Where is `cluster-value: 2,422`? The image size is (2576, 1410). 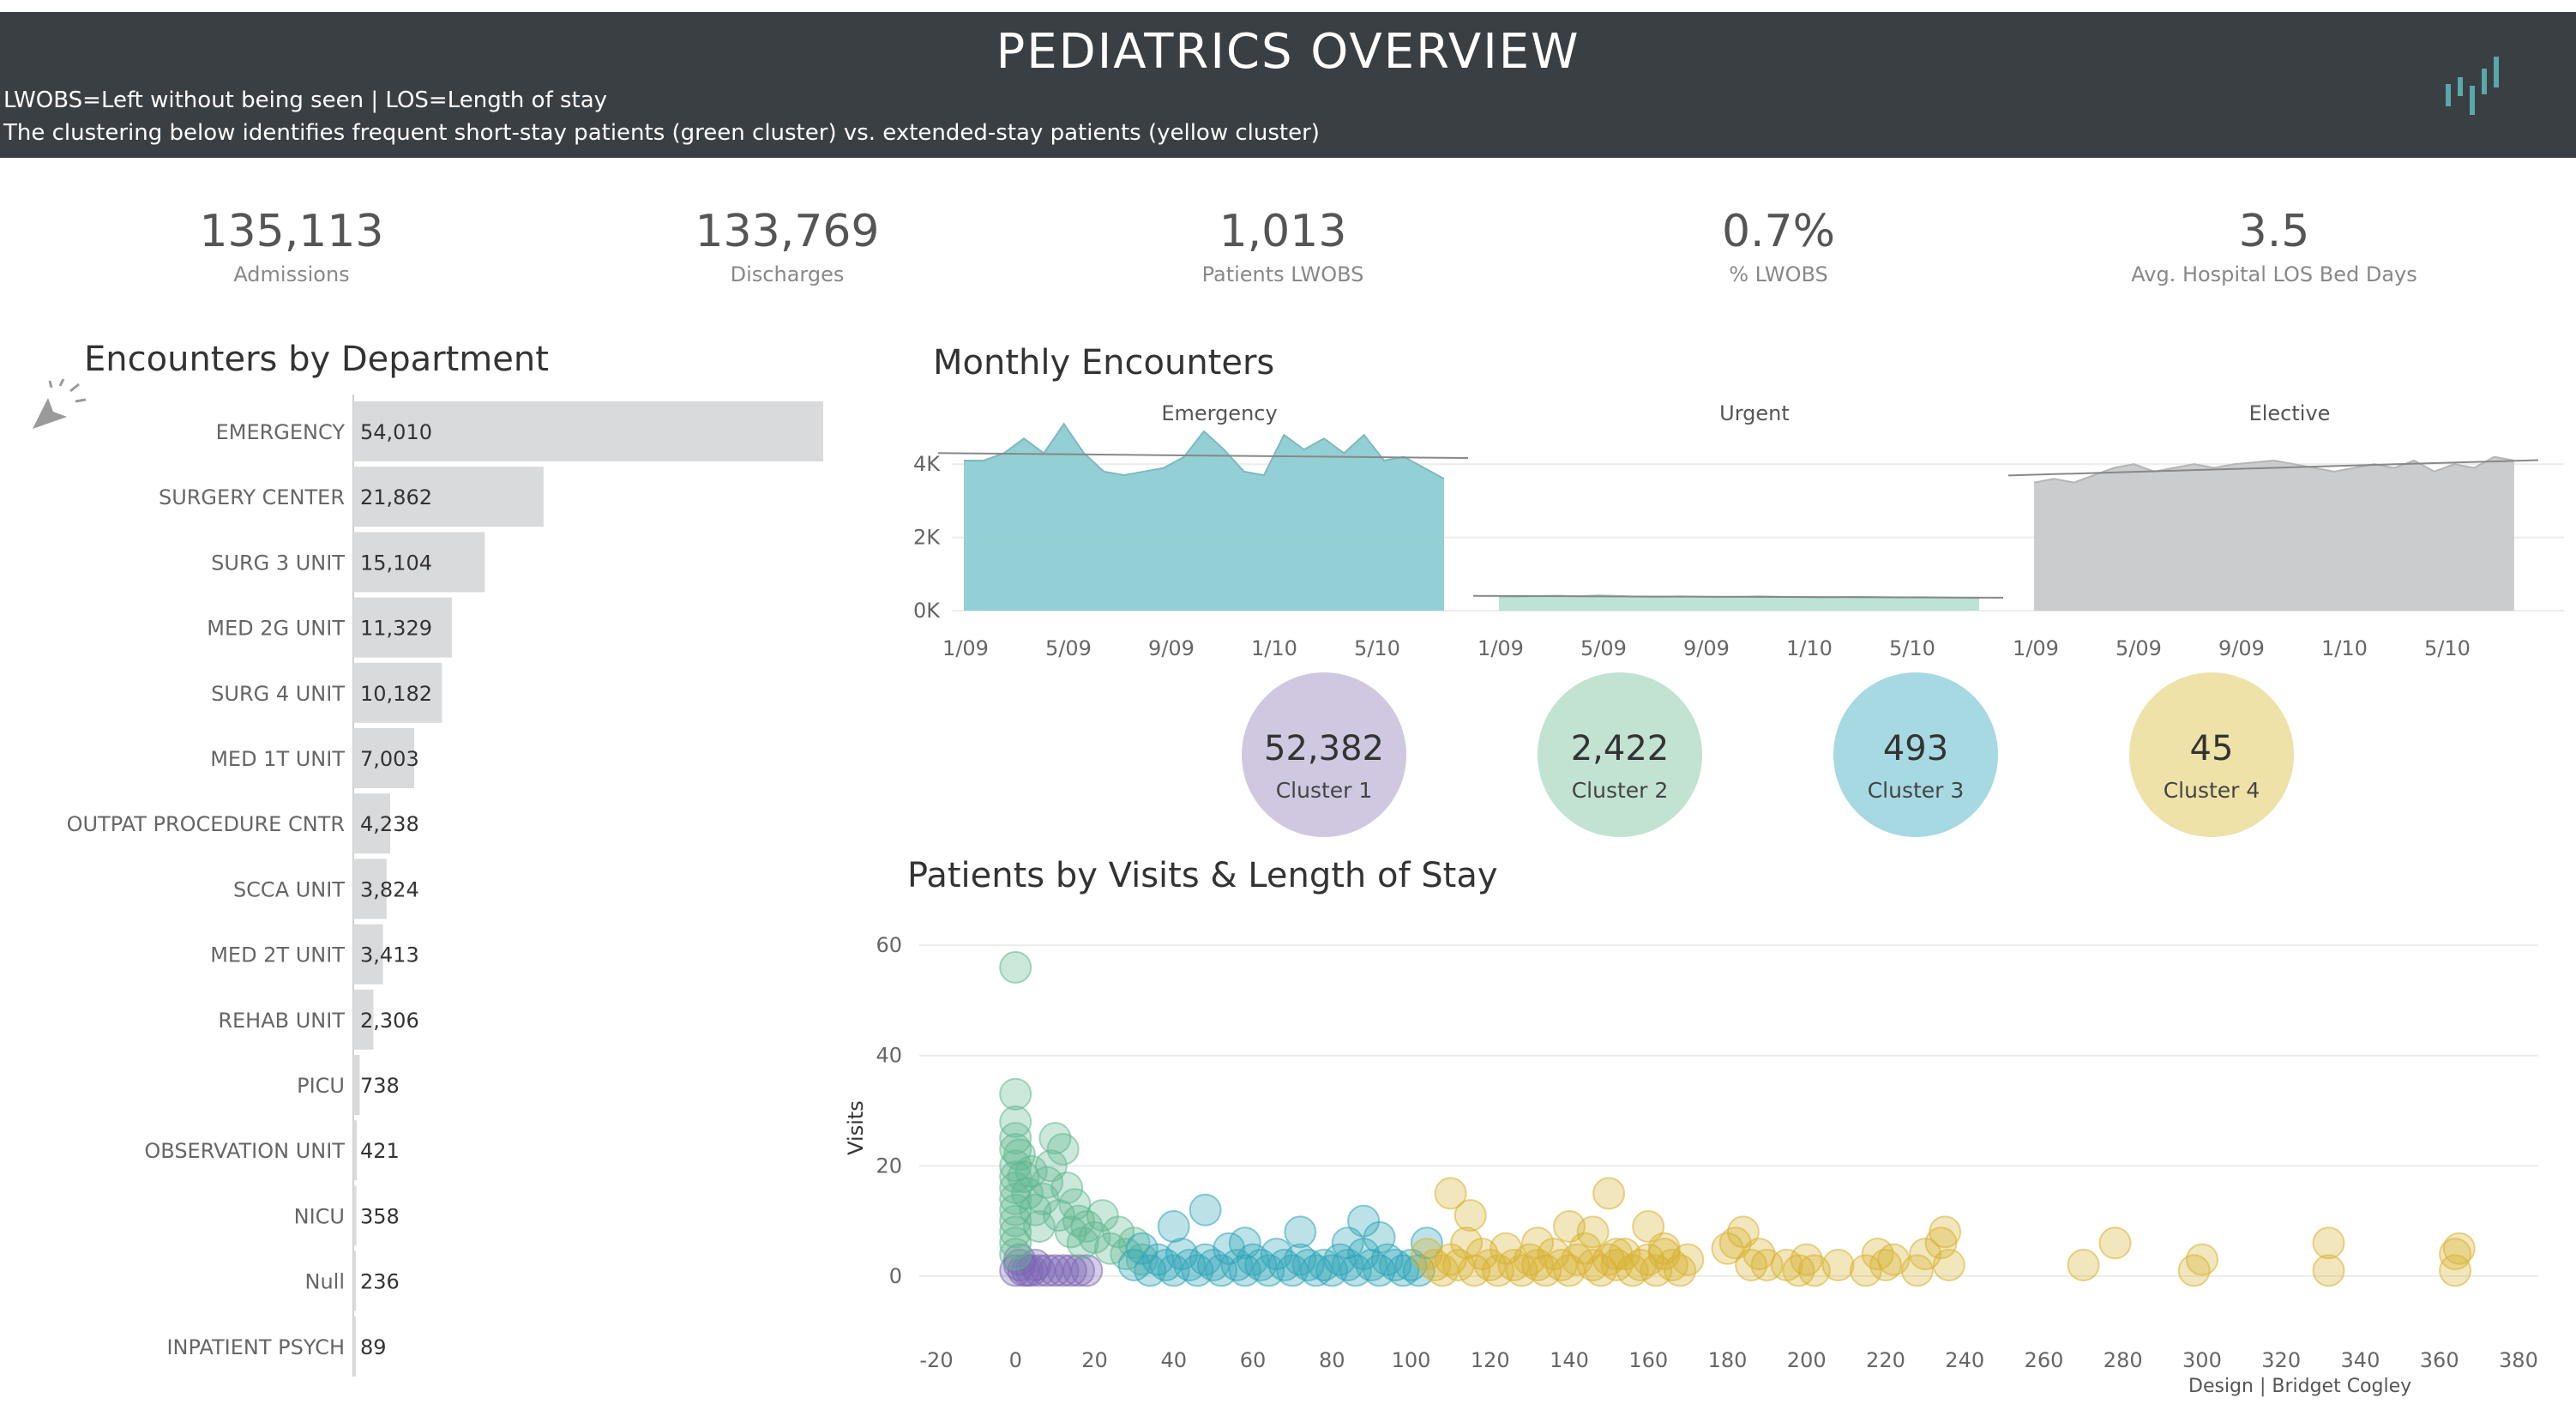 cluster-value: 2,422 is located at coordinates (1620, 748).